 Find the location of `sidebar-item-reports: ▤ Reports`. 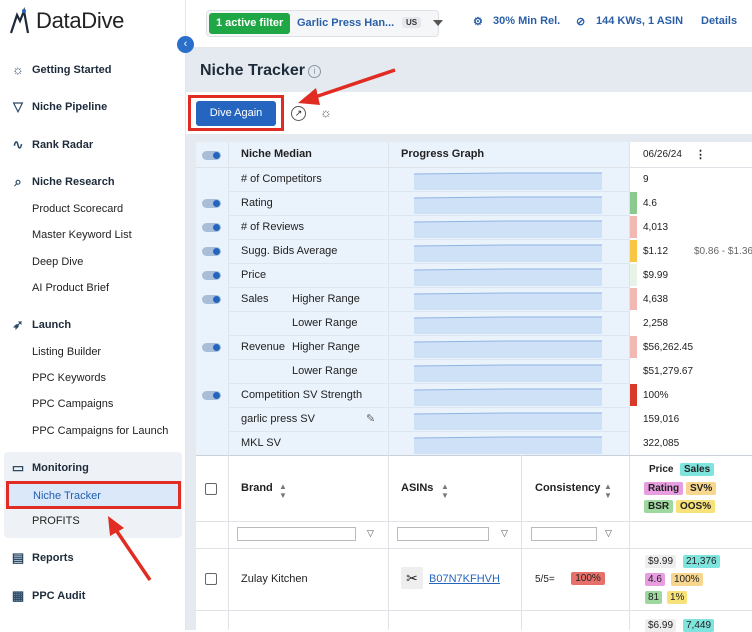

sidebar-item-reports: ▤ Reports is located at coordinates (42, 558).